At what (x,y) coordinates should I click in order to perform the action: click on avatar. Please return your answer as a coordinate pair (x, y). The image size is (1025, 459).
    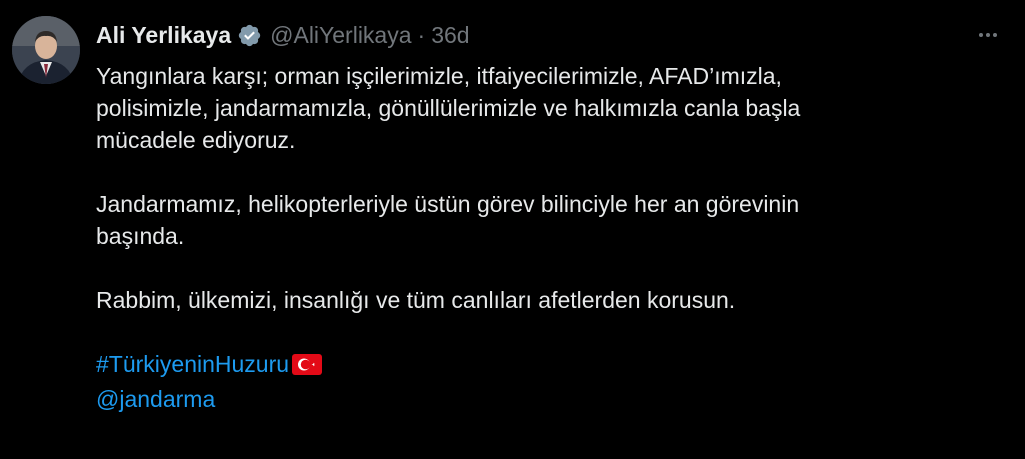
    Looking at the image, I should click on (46, 50).